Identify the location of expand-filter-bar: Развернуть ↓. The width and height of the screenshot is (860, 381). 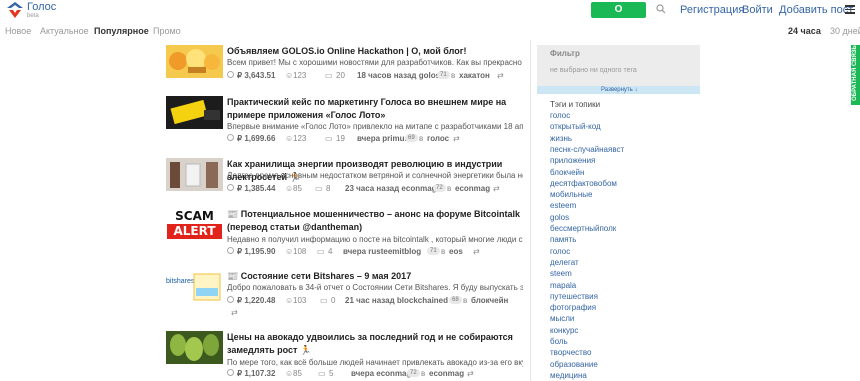
(618, 90).